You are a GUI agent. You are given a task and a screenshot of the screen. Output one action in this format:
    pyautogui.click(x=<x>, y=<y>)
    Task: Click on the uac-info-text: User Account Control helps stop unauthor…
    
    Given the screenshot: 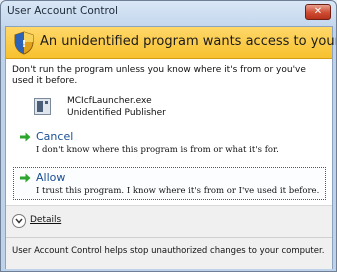 What is the action you would take?
    pyautogui.click(x=168, y=251)
    